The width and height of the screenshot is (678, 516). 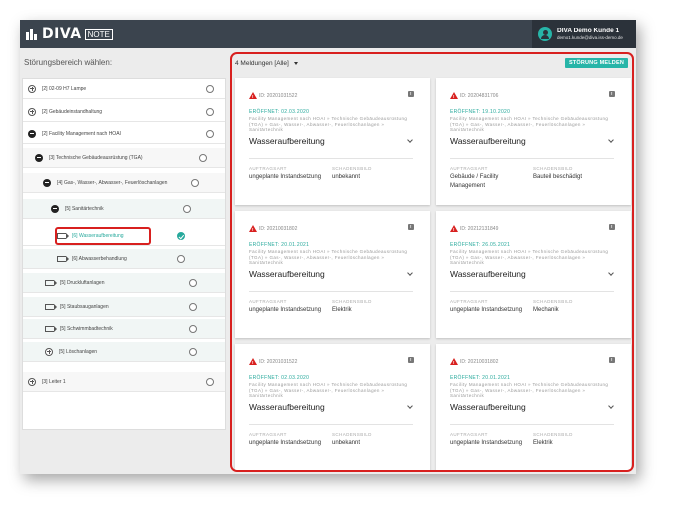 I want to click on tree-item-label: [2] Gebäudeinstandhaltung, so click(x=72, y=111).